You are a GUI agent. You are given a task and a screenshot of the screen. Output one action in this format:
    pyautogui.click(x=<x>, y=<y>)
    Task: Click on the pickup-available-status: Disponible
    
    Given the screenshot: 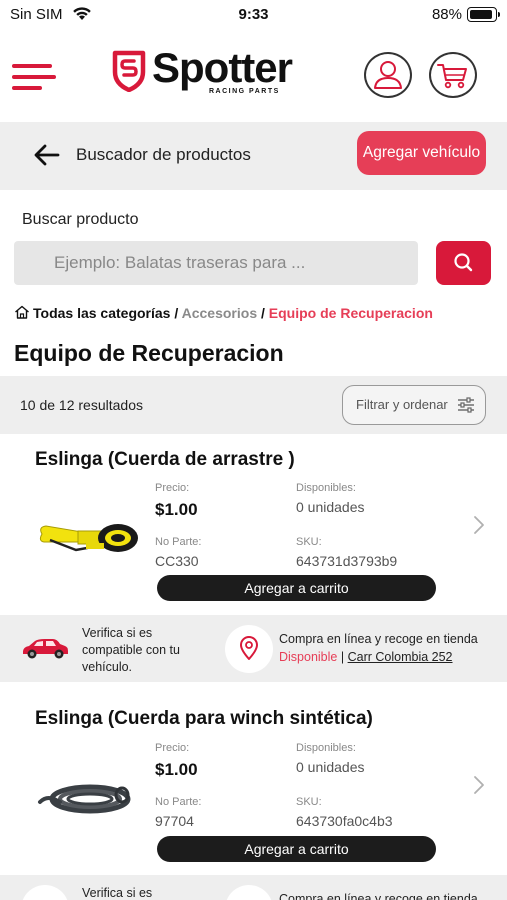 What is the action you would take?
    pyautogui.click(x=308, y=657)
    